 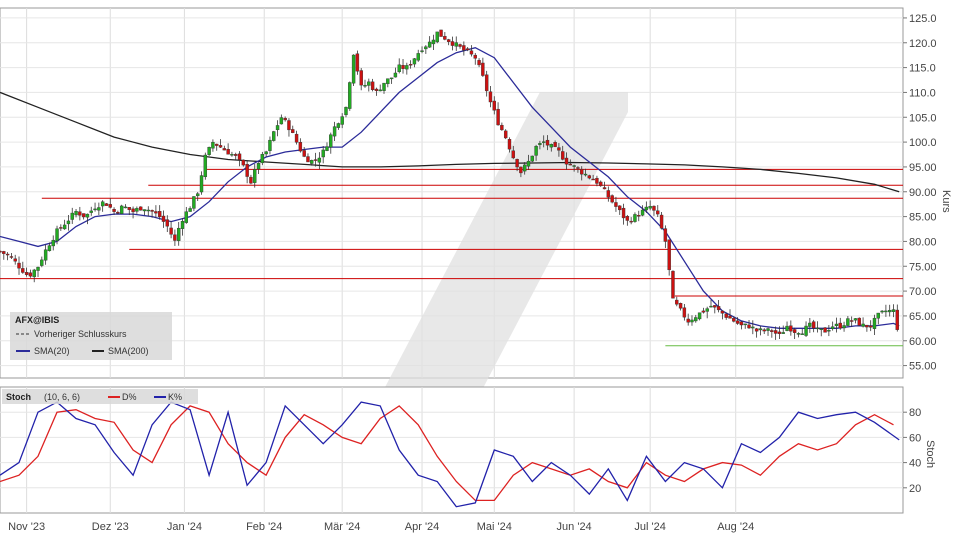 What do you see at coordinates (923, 44) in the screenshot?
I see `price-tick-label: 120.0` at bounding box center [923, 44].